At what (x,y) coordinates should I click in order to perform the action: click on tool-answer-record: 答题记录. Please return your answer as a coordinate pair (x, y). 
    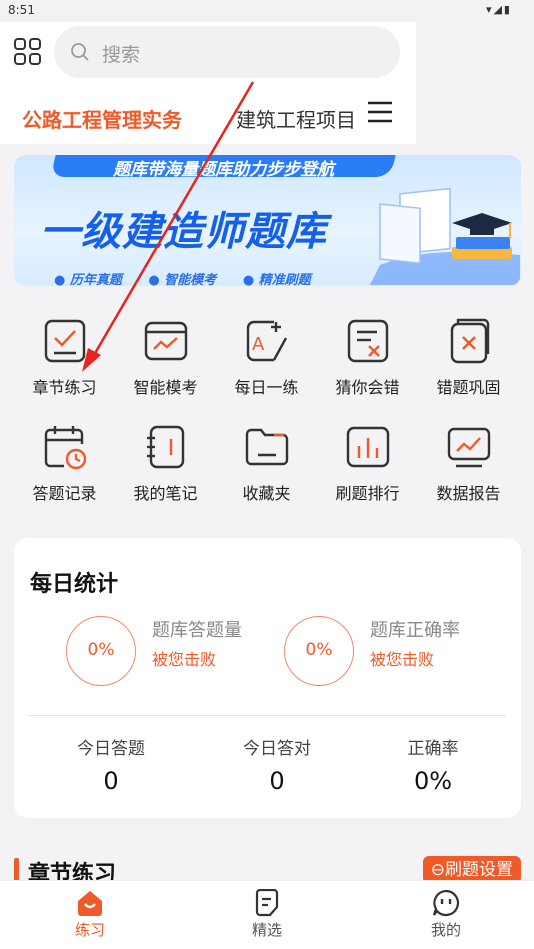
    Looking at the image, I should click on (64, 464).